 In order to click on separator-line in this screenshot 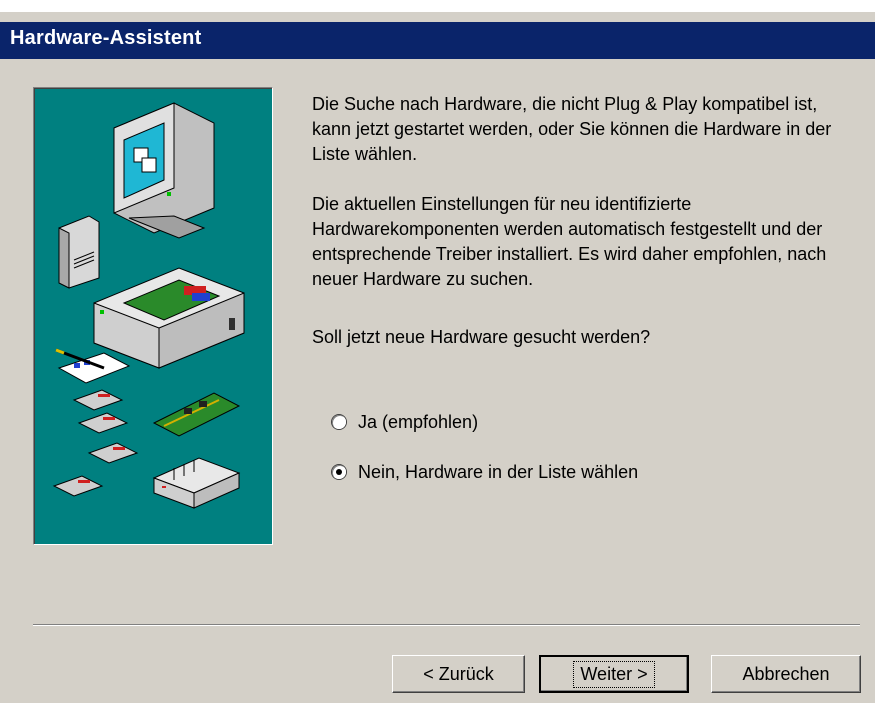, I will do `click(446, 625)`.